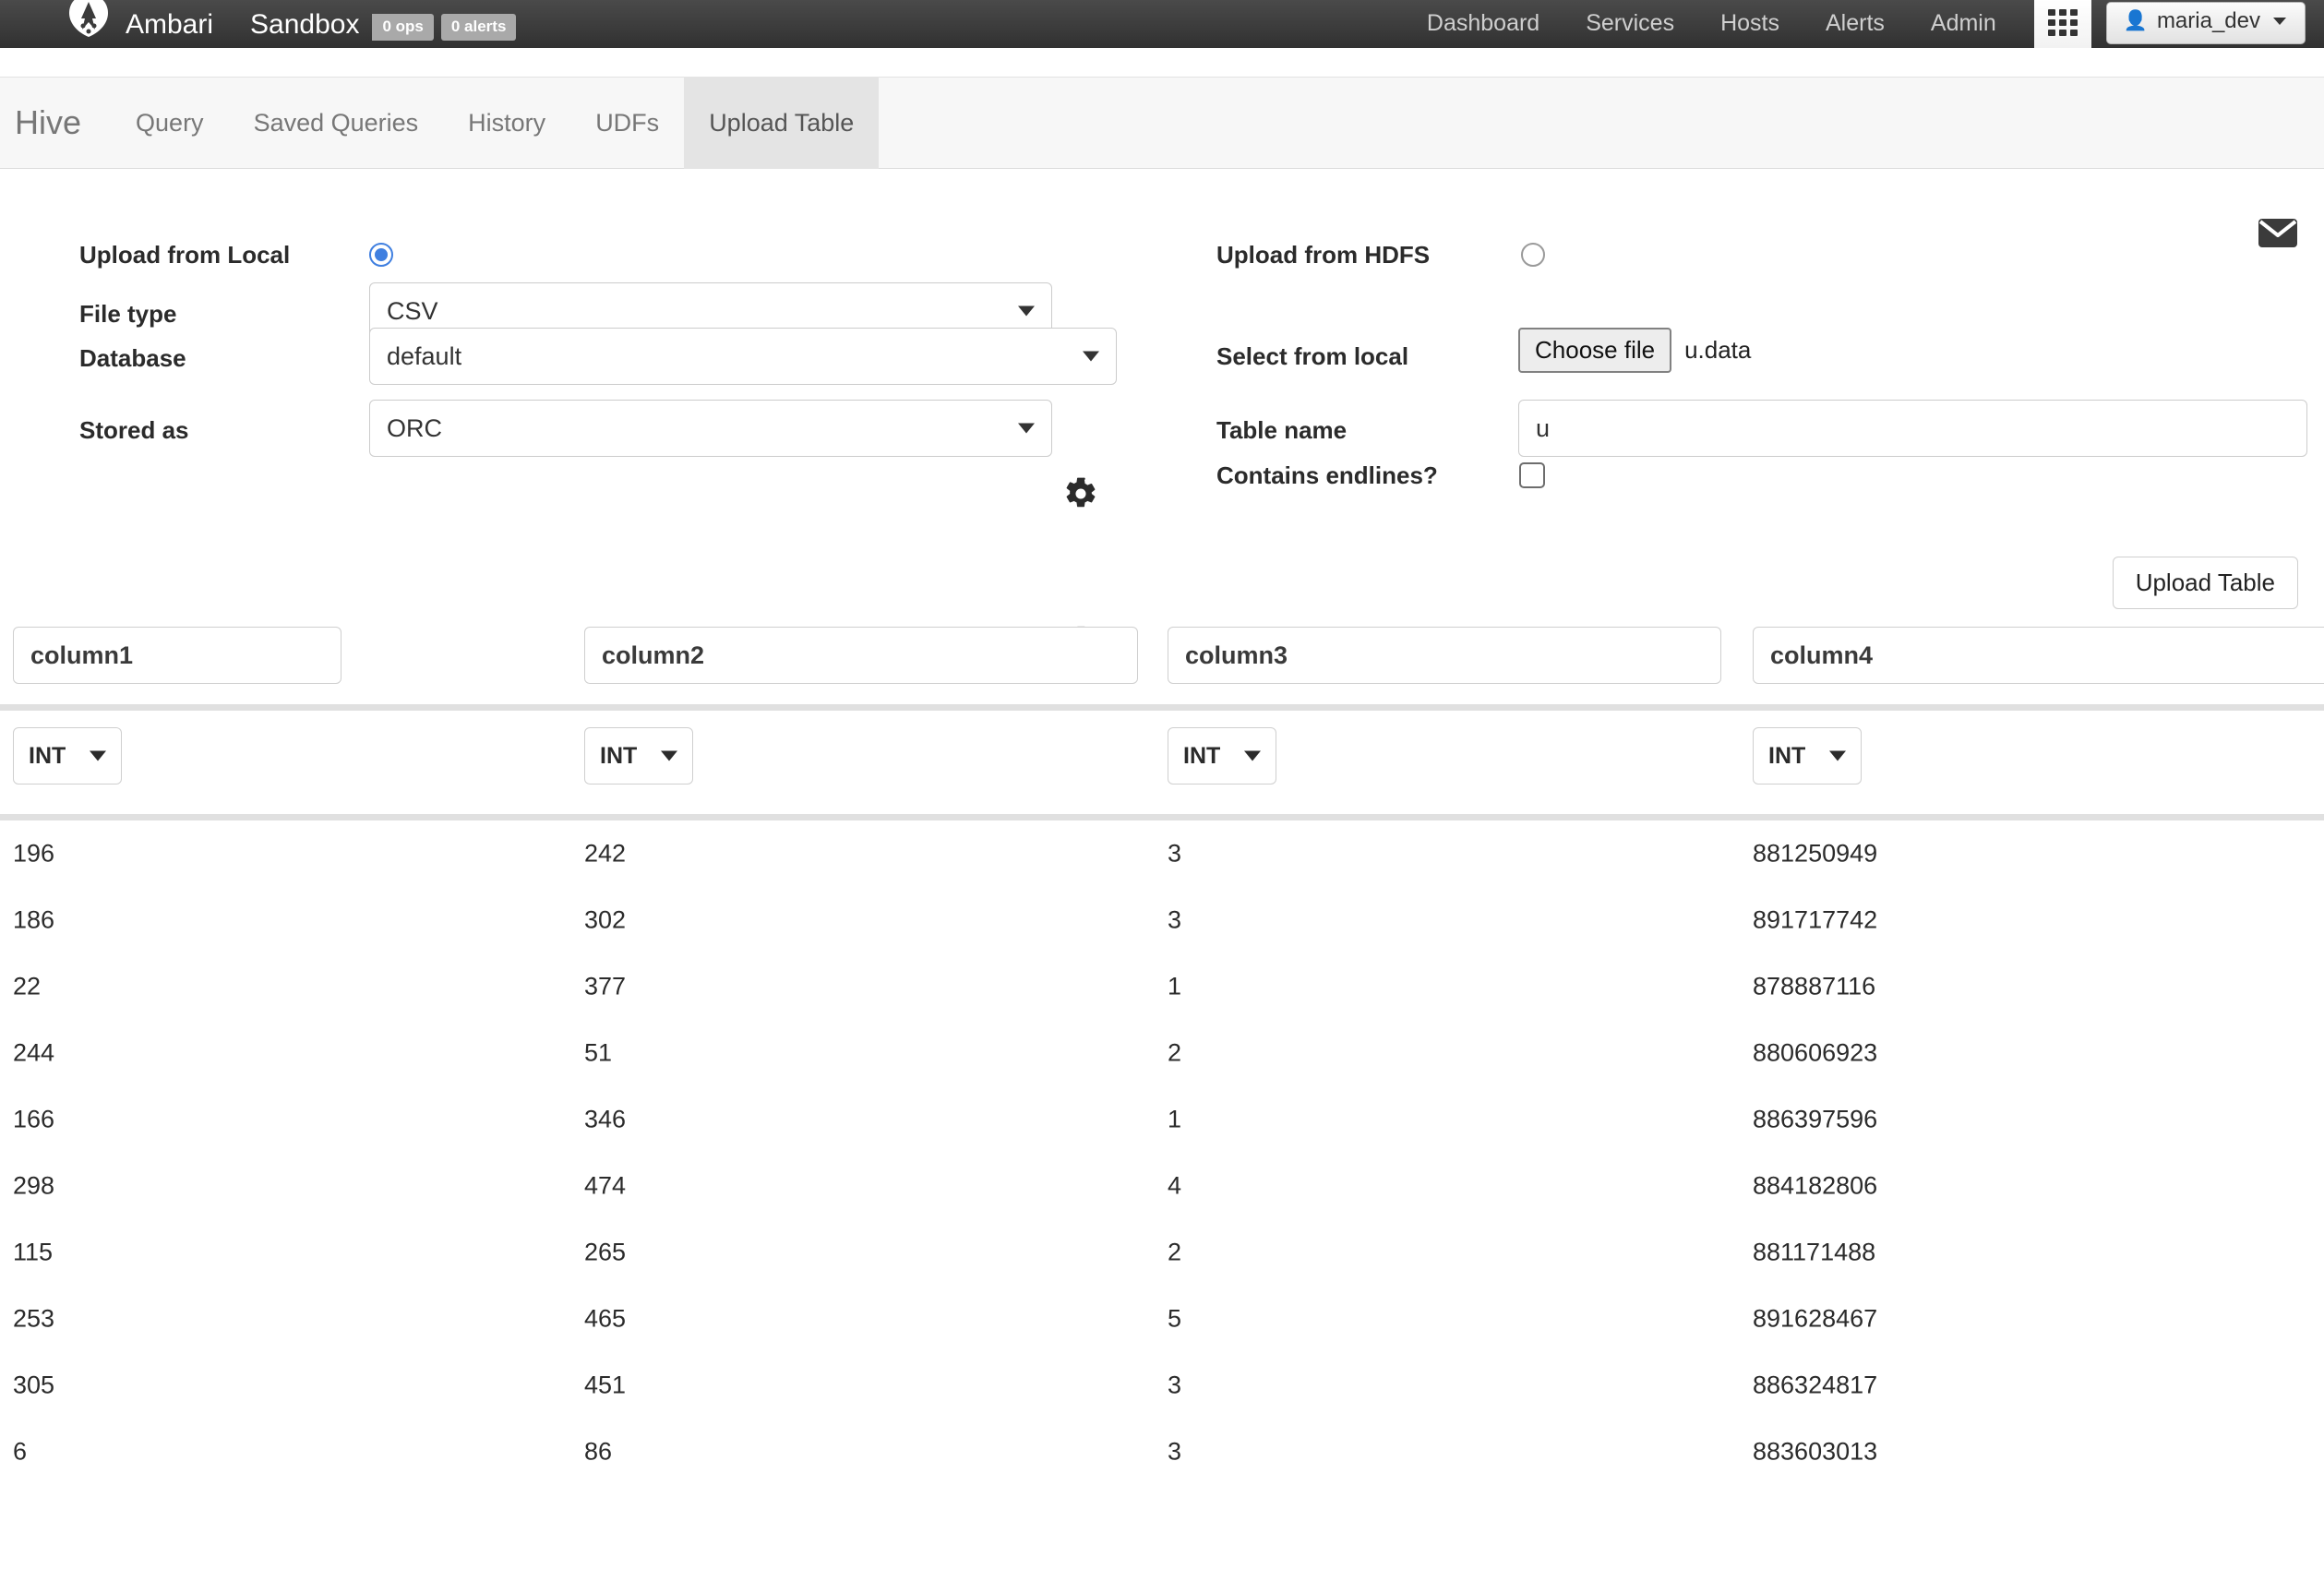 The height and width of the screenshot is (1569, 2324). I want to click on stored-as-row: Stored as, so click(134, 430).